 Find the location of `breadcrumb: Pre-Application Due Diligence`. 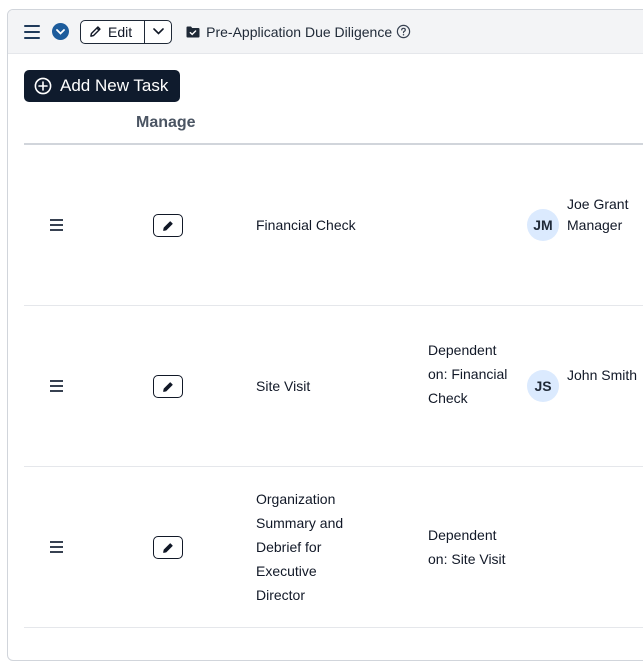

breadcrumb: Pre-Application Due Diligence is located at coordinates (298, 32).